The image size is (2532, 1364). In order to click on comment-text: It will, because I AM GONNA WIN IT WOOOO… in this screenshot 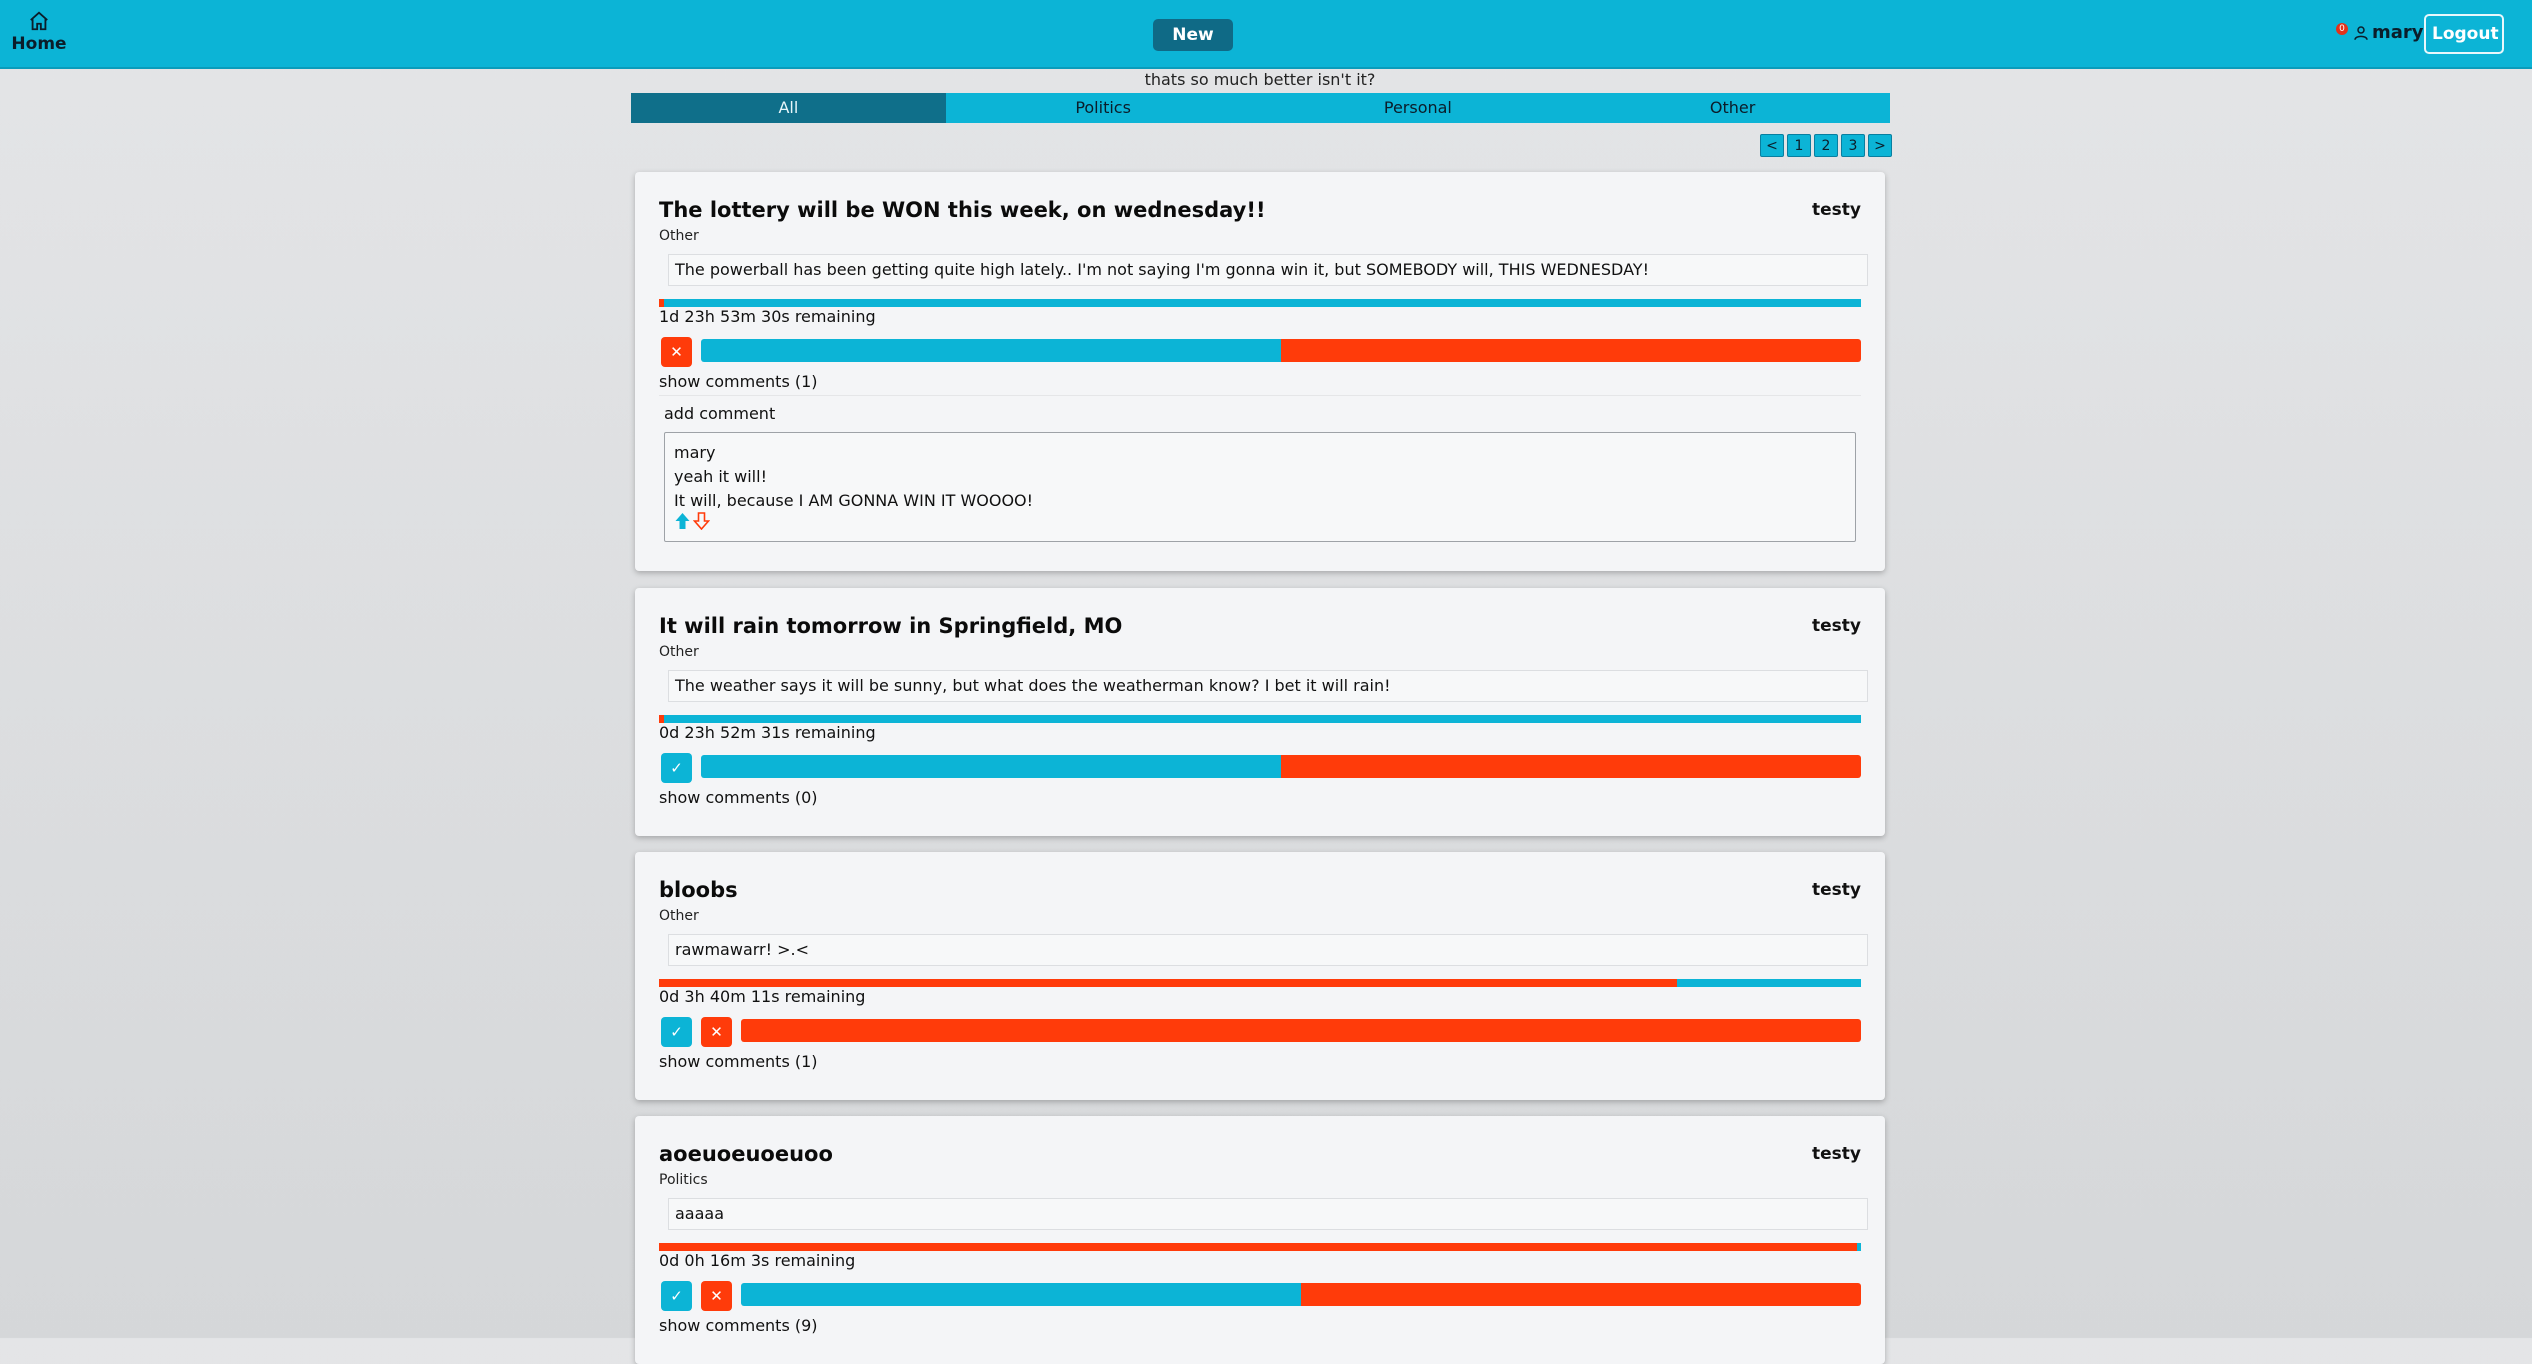, I will do `click(854, 500)`.